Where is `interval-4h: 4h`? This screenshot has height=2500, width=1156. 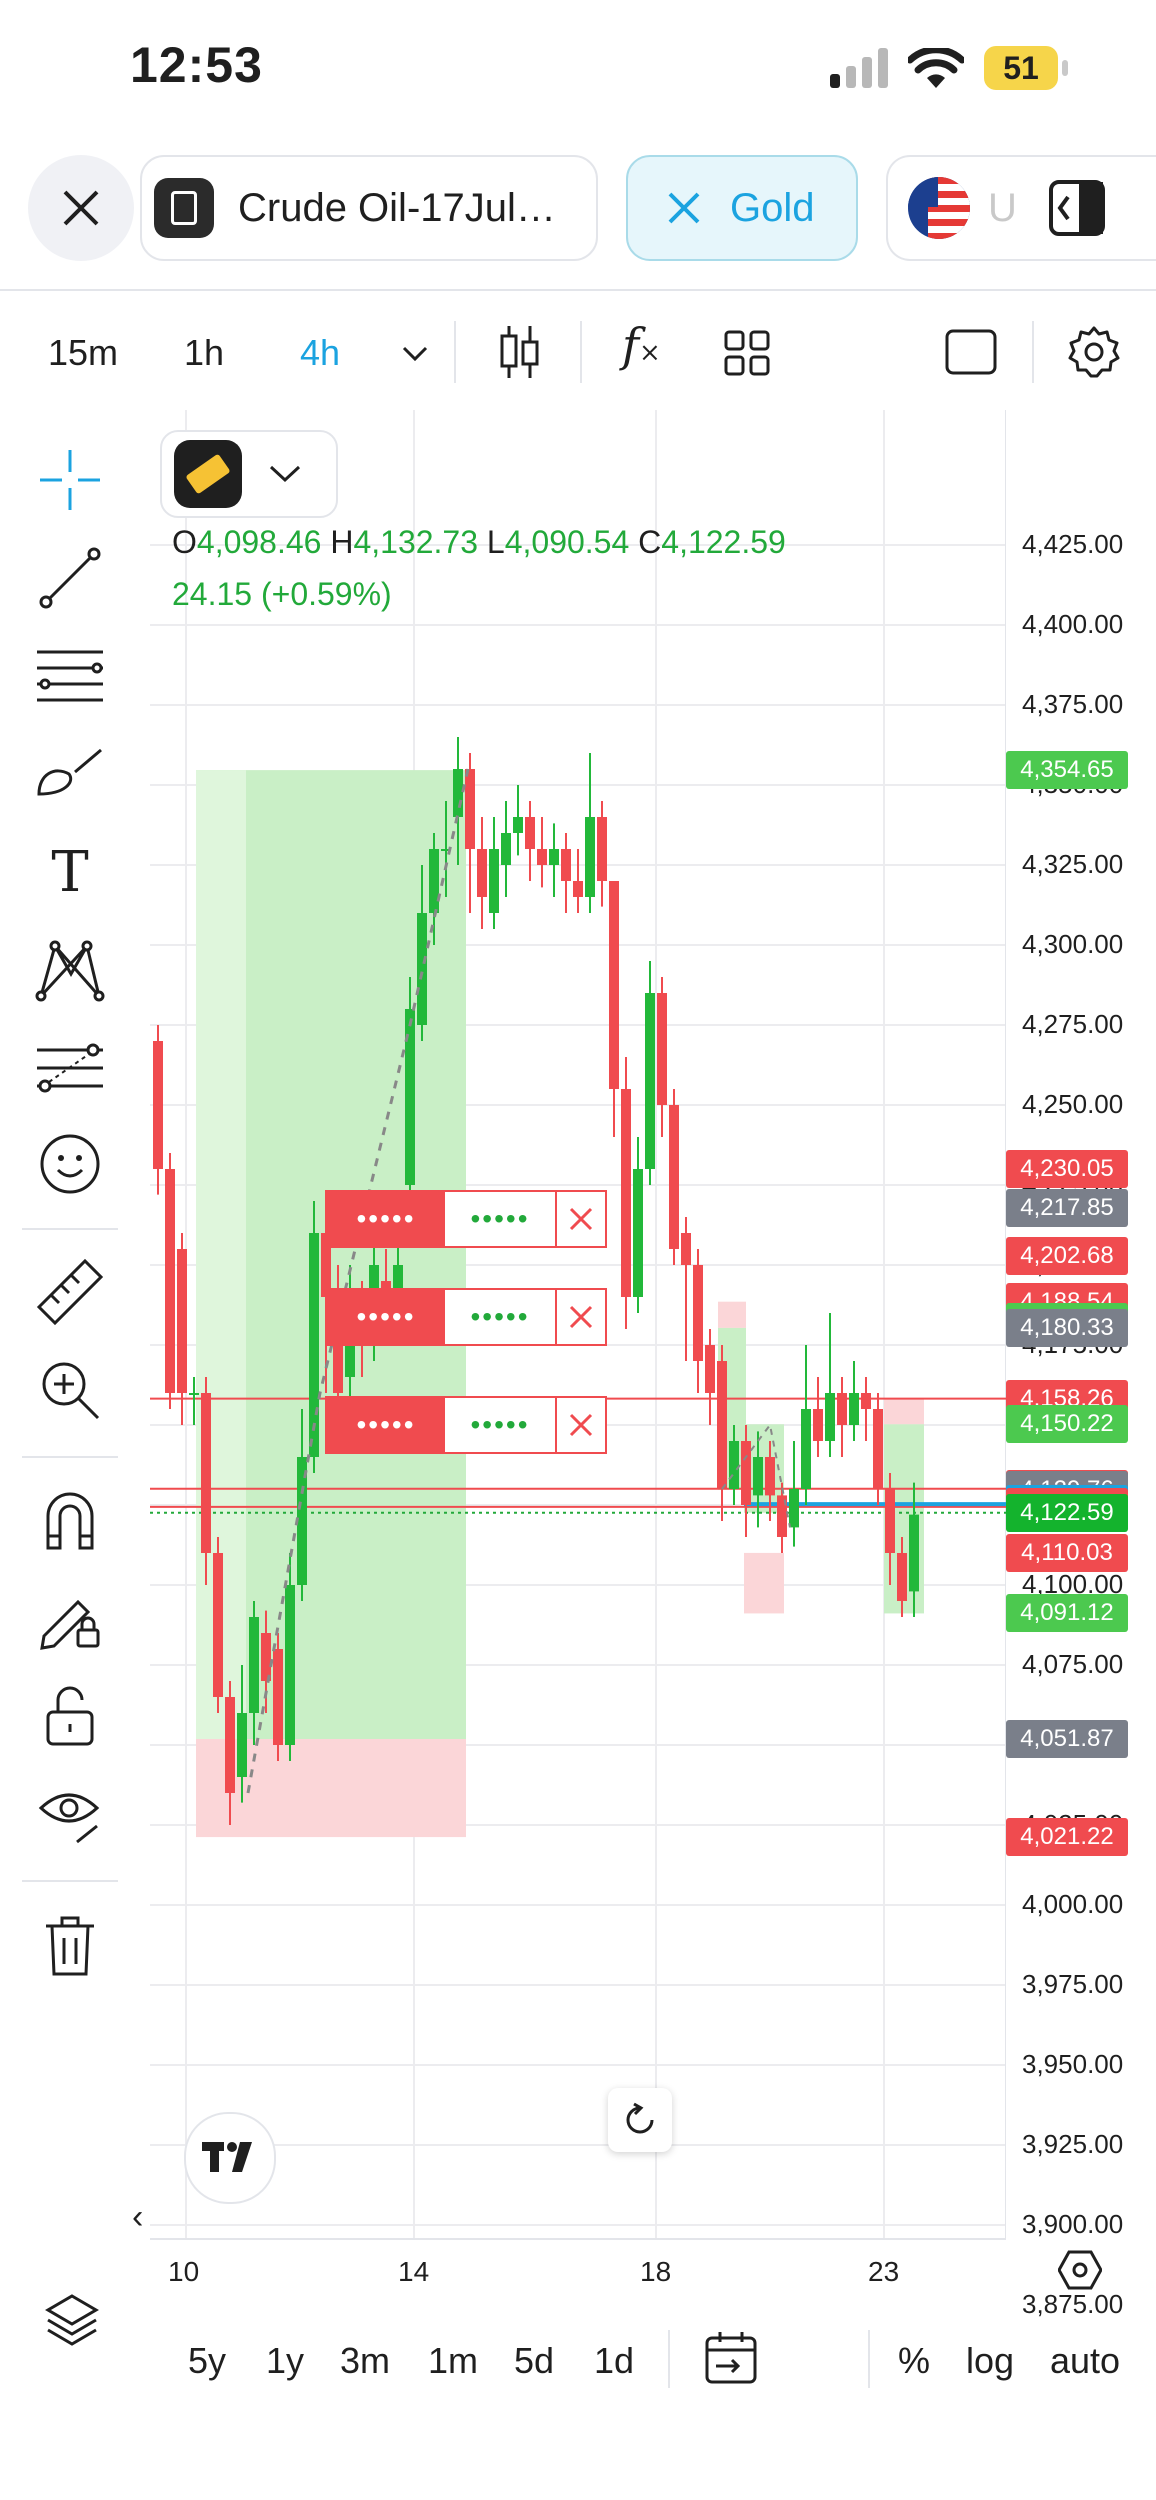
interval-4h: 4h is located at coordinates (320, 353).